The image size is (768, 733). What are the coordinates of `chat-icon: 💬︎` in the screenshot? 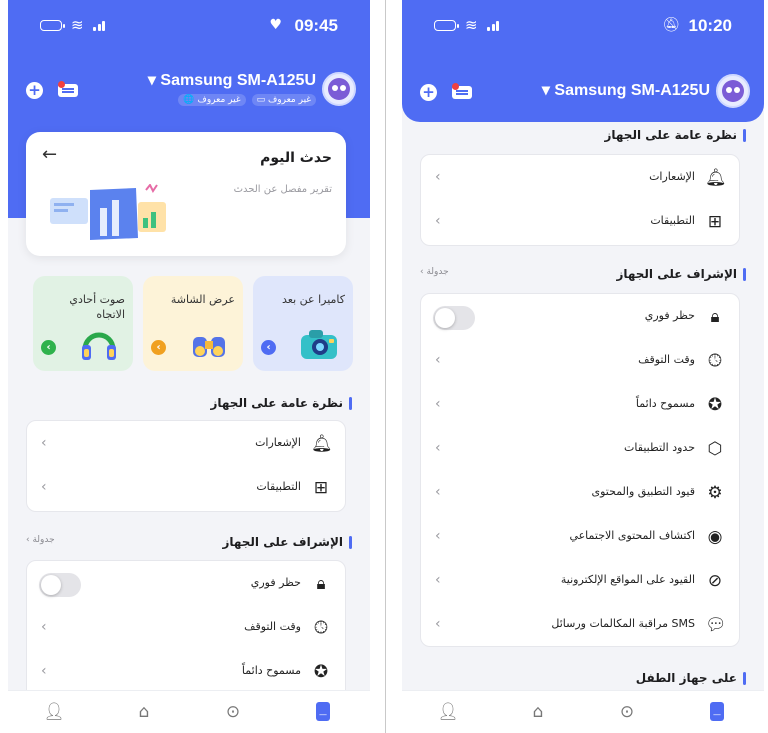 It's located at (716, 625).